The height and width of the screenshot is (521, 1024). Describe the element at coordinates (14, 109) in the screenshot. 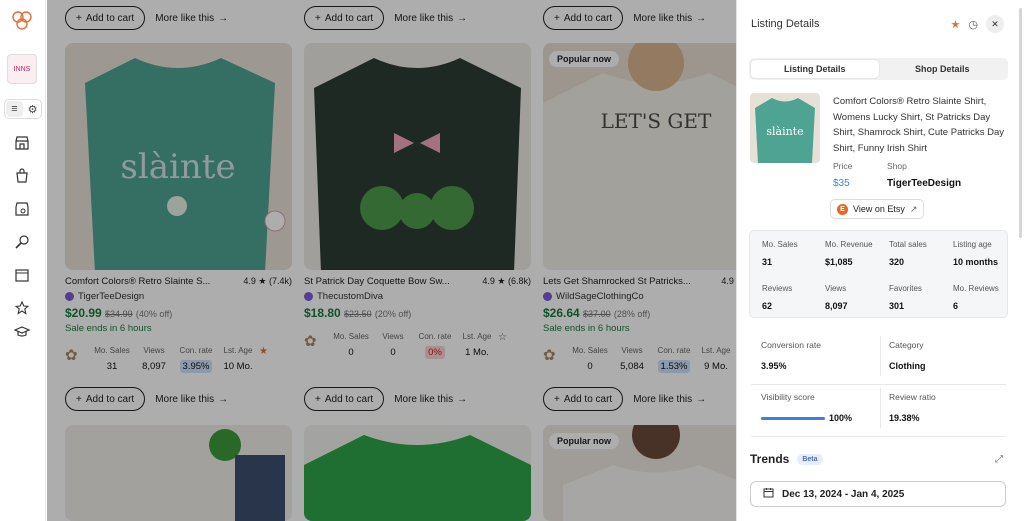

I see `list-view-icon: ≡` at that location.